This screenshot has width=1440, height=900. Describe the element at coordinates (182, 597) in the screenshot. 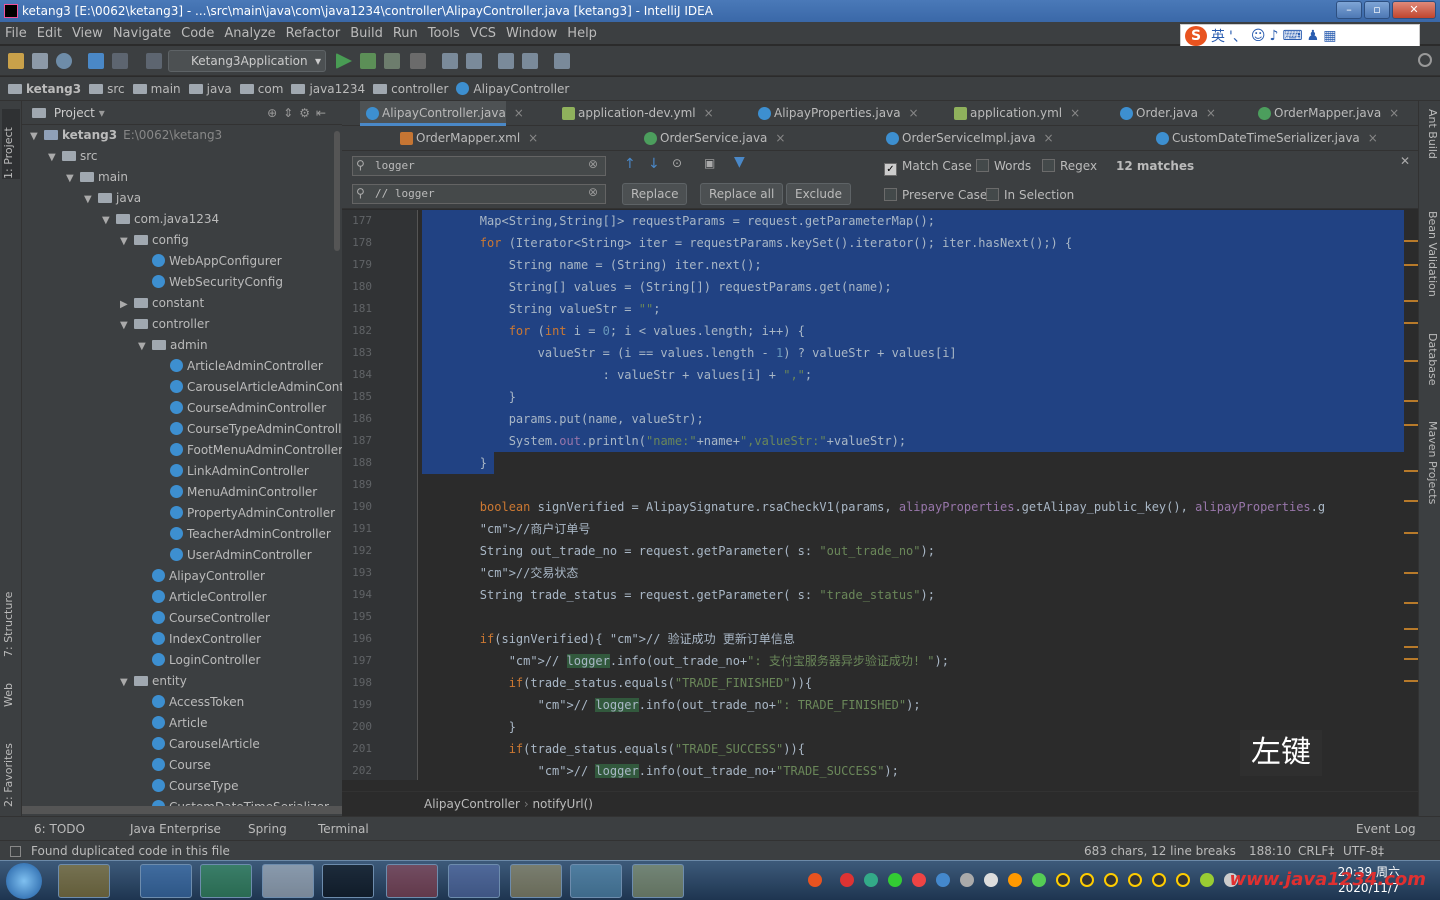

I see `tree-item: ArticleController` at that location.